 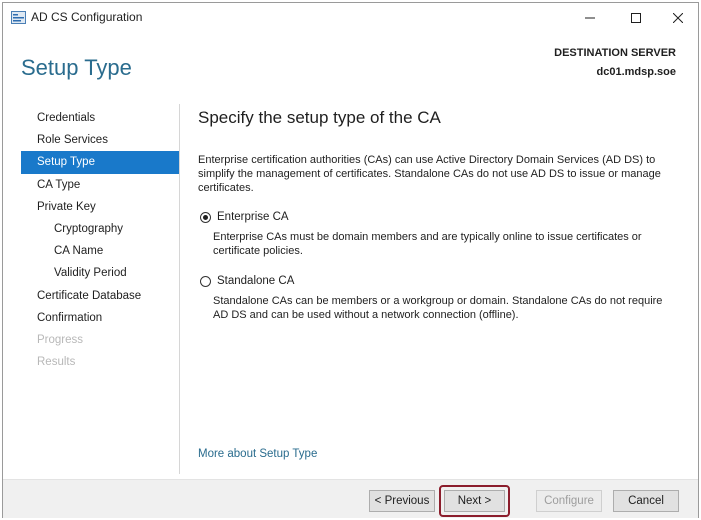 What do you see at coordinates (100, 273) in the screenshot?
I see `nav-item-validity-period: Validity Period` at bounding box center [100, 273].